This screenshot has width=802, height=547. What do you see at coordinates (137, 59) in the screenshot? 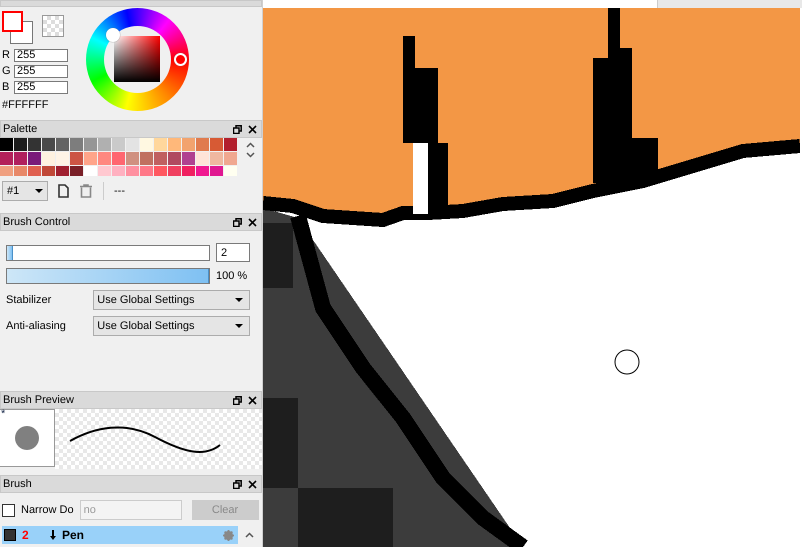
I see `saturation-value-square` at bounding box center [137, 59].